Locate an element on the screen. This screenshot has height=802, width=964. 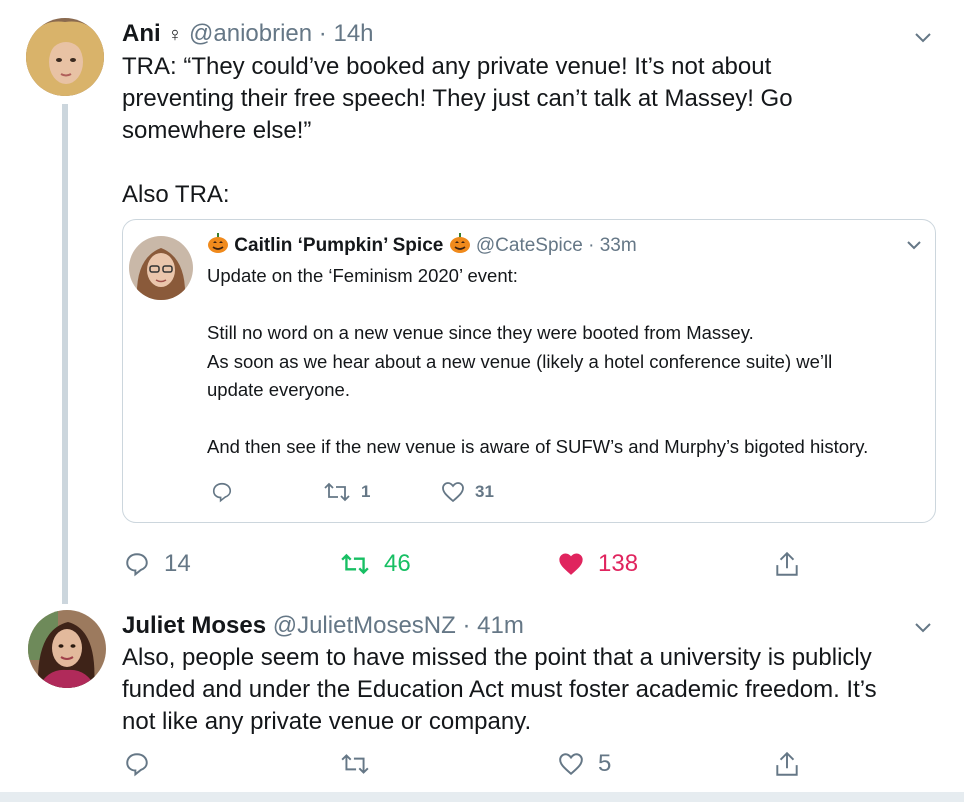
thread-line is located at coordinates (65, 354).